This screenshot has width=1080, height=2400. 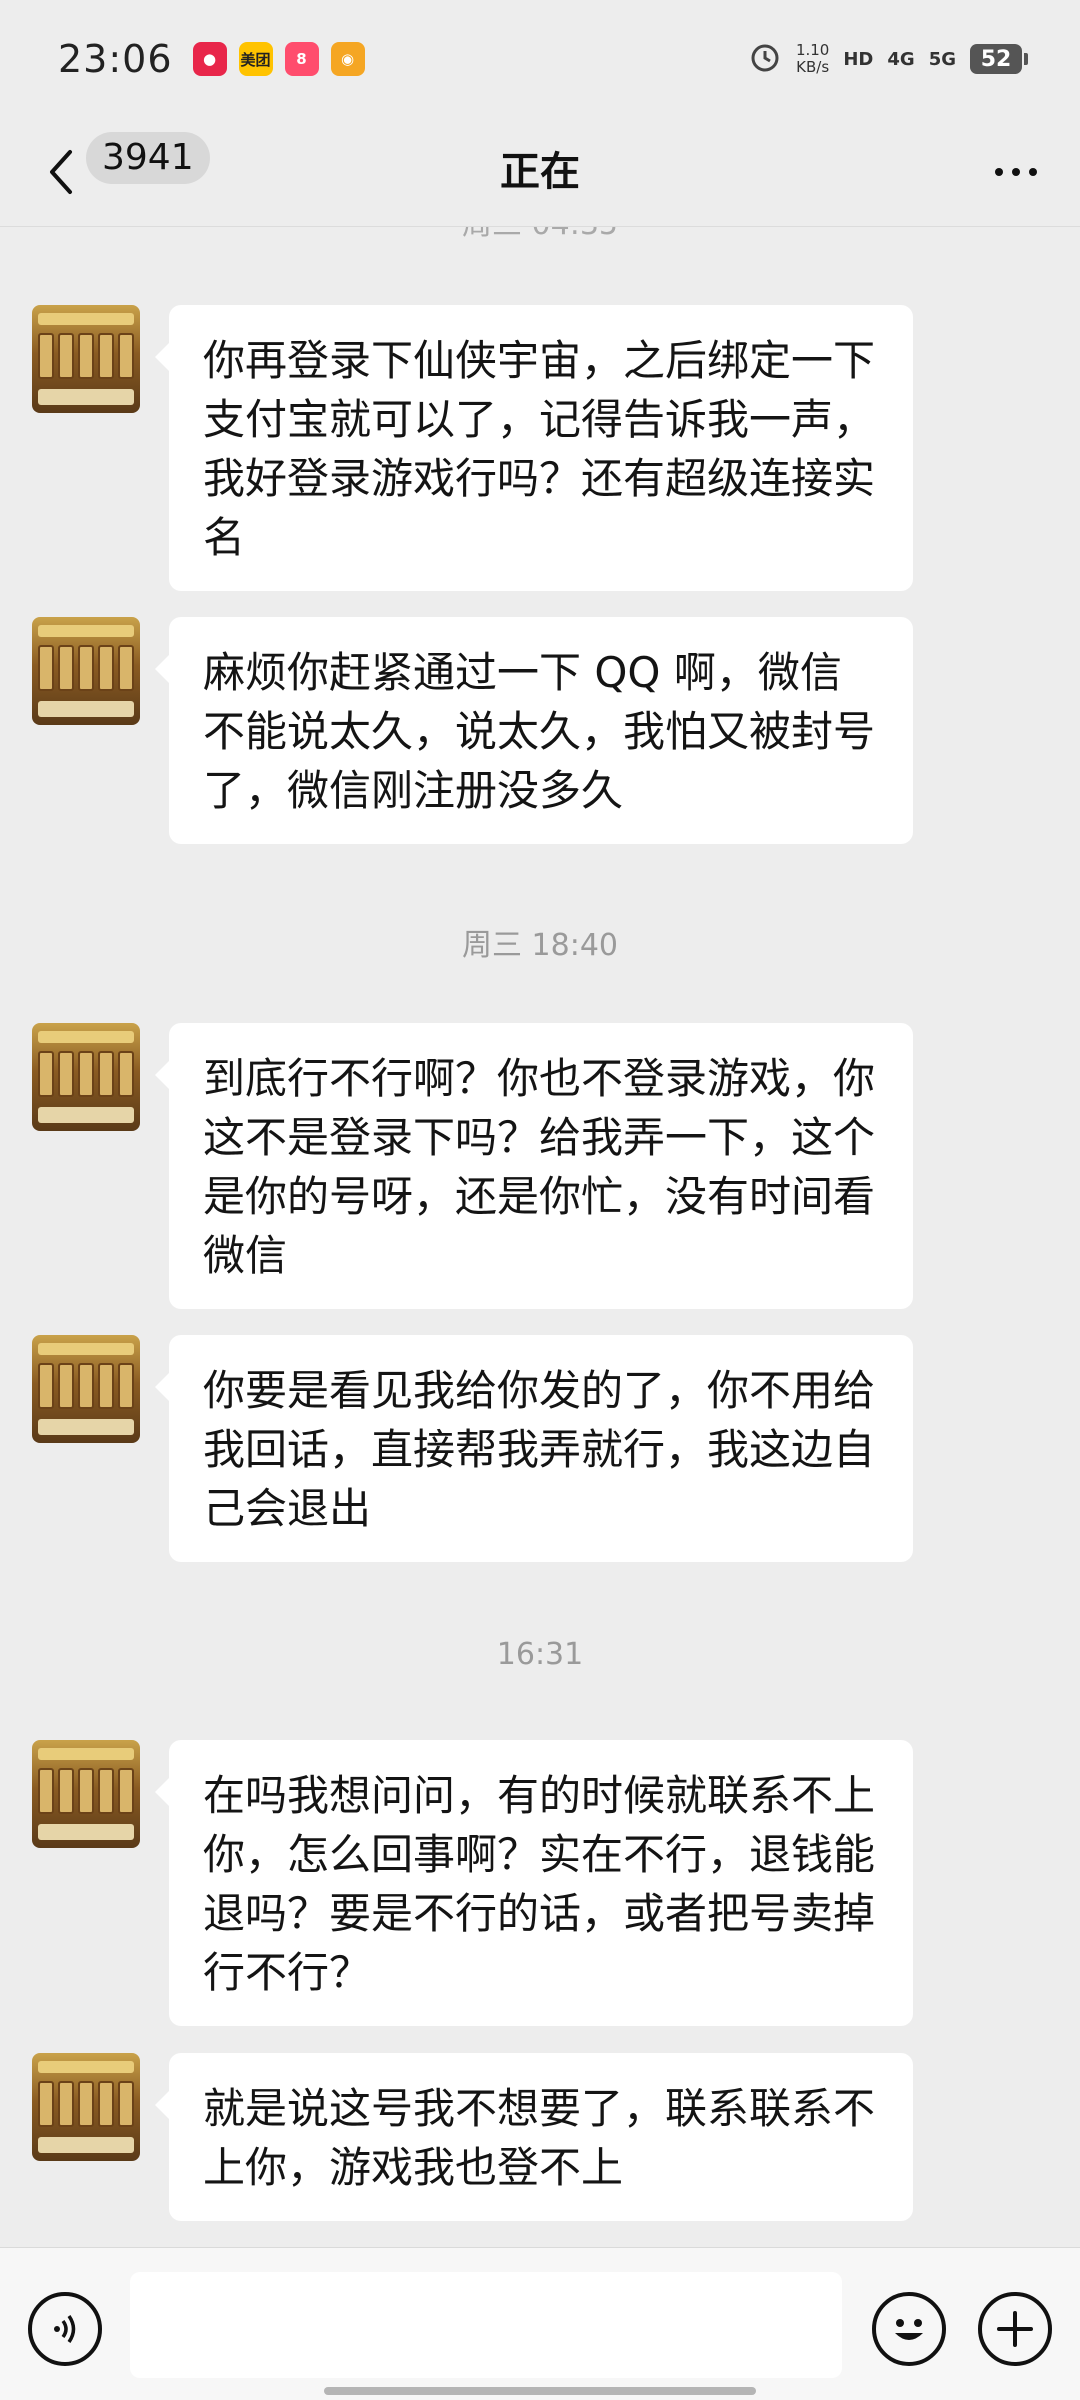 What do you see at coordinates (999, 59) in the screenshot?
I see `battery-icon: 52` at bounding box center [999, 59].